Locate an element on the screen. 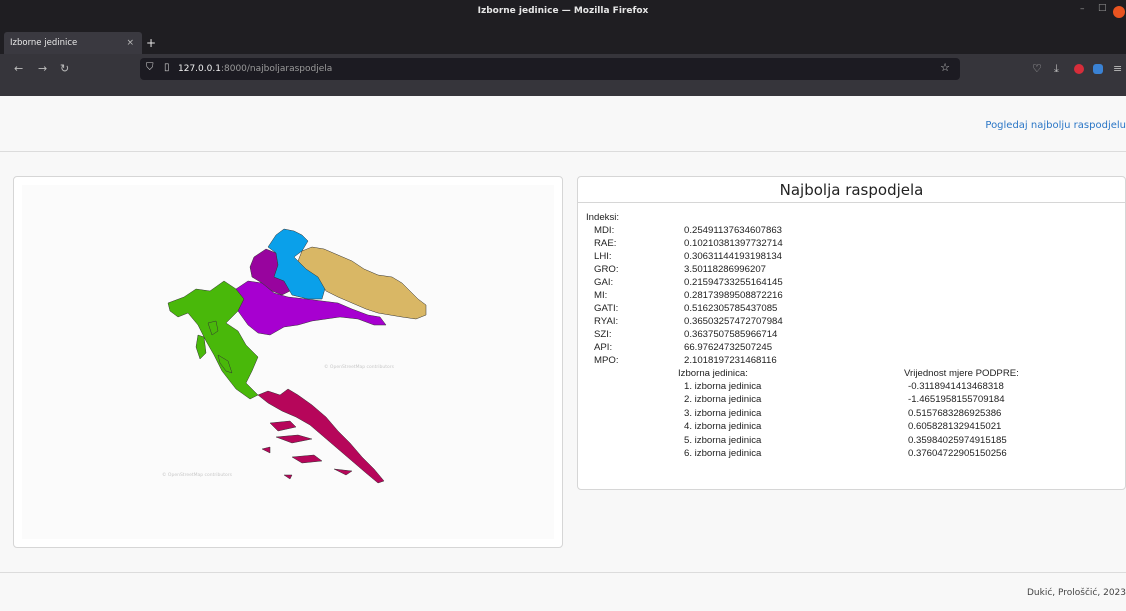 This screenshot has width=1126, height=611. best-distribution-link: Pogledaj najbolju raspodjelu is located at coordinates (1055, 125).